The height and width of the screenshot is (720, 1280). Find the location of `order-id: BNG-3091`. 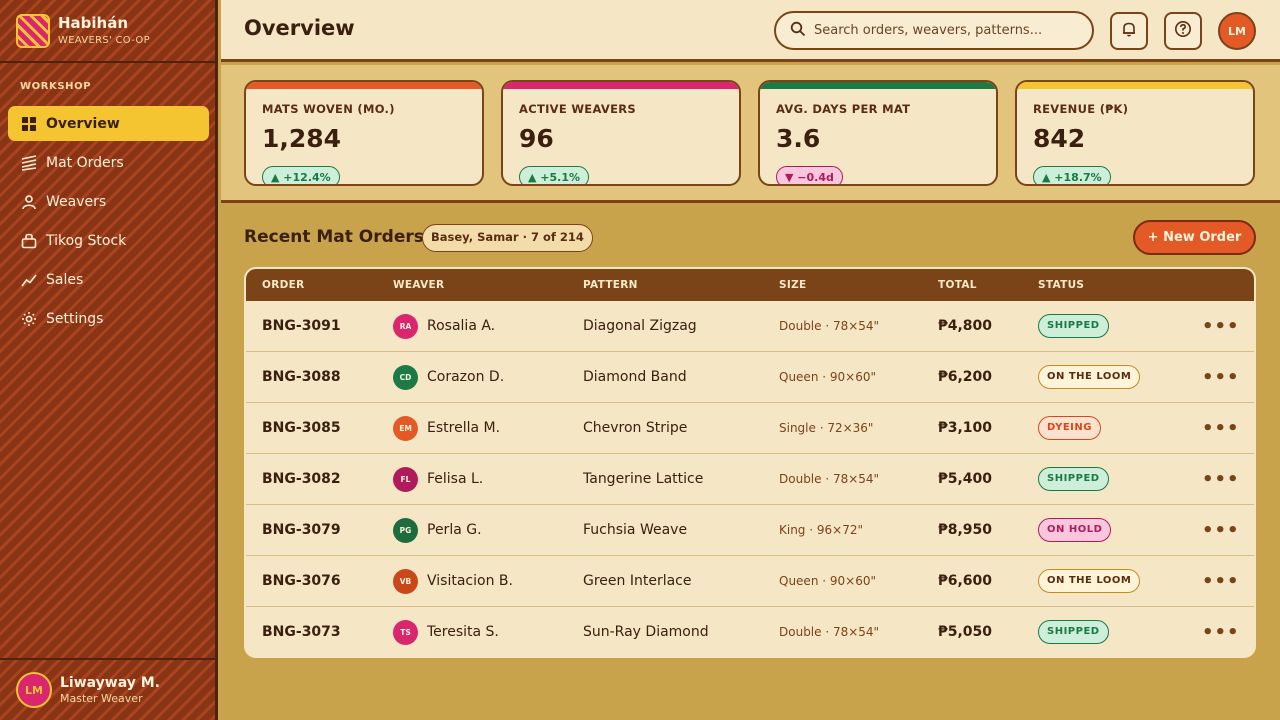

order-id: BNG-3091 is located at coordinates (301, 326).